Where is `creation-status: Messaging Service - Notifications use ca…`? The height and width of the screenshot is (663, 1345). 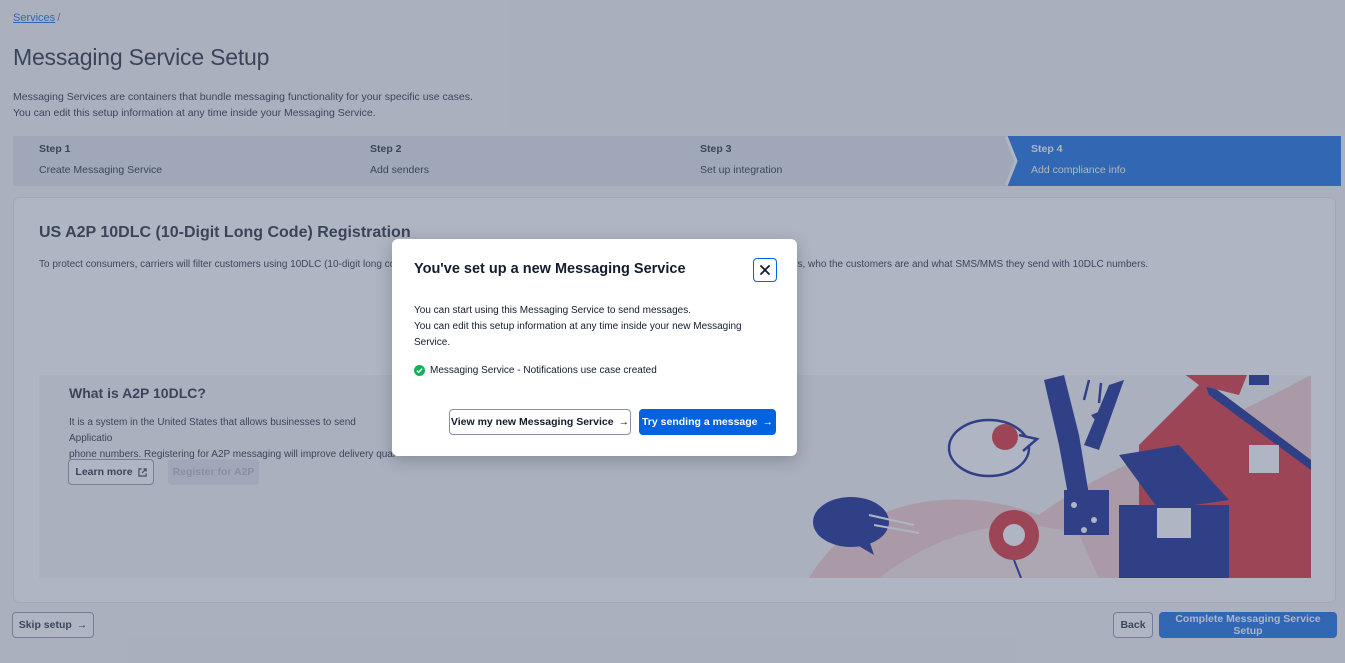
creation-status: Messaging Service - Notifications use ca… is located at coordinates (535, 370).